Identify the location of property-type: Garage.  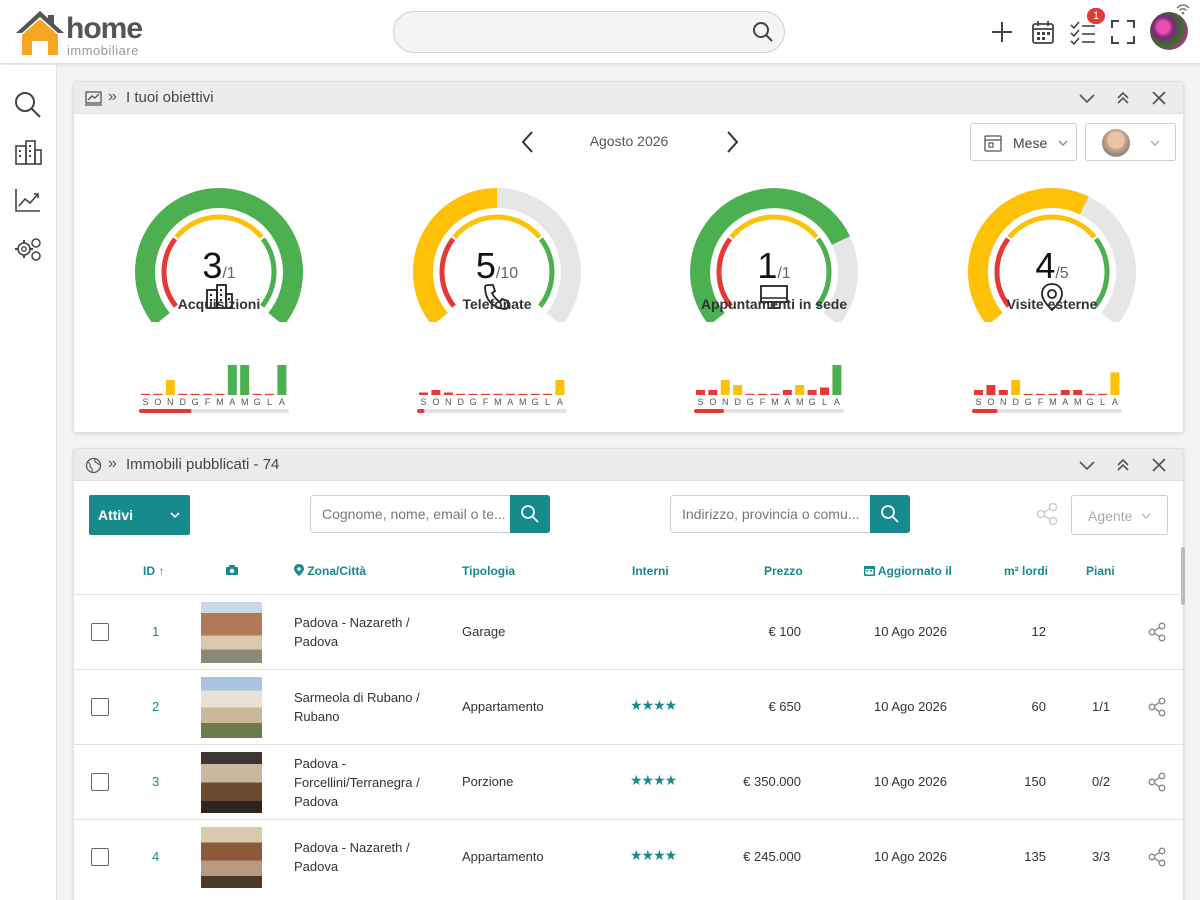
(484, 631).